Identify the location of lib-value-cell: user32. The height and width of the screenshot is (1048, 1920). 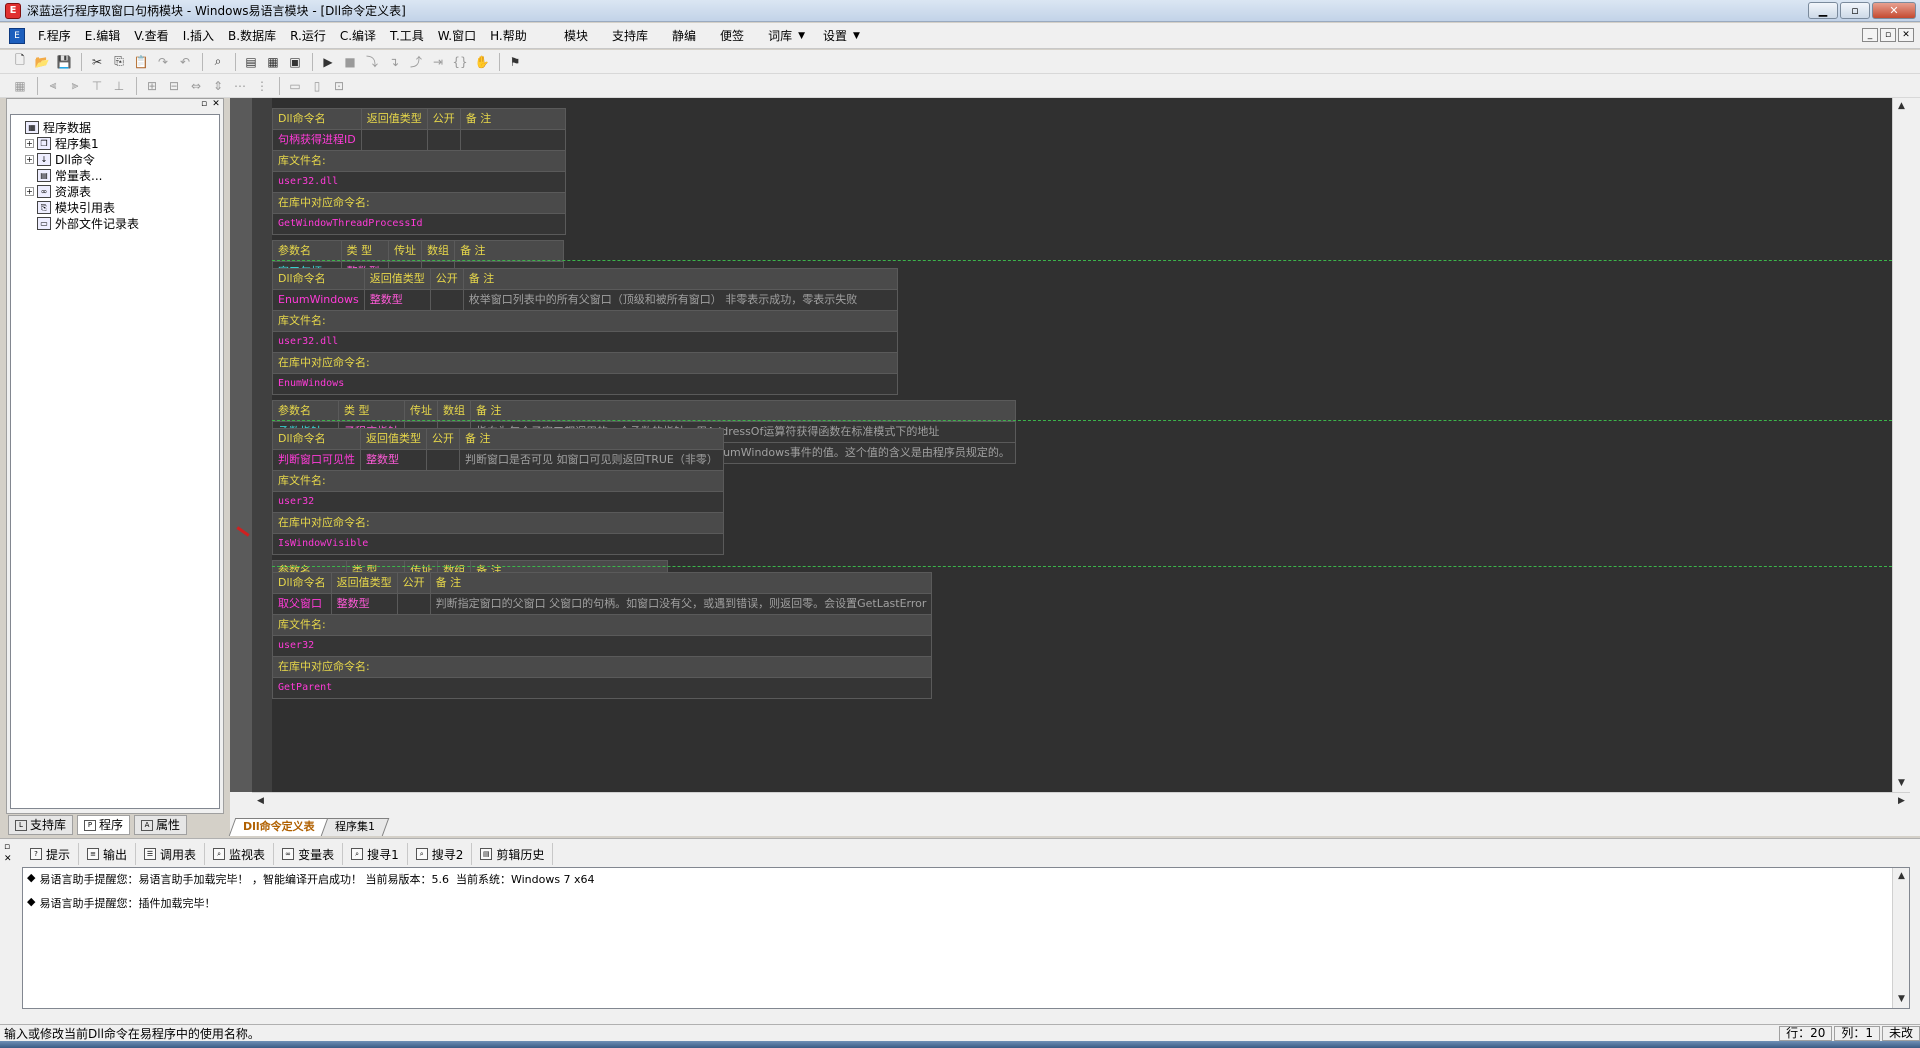
(498, 502).